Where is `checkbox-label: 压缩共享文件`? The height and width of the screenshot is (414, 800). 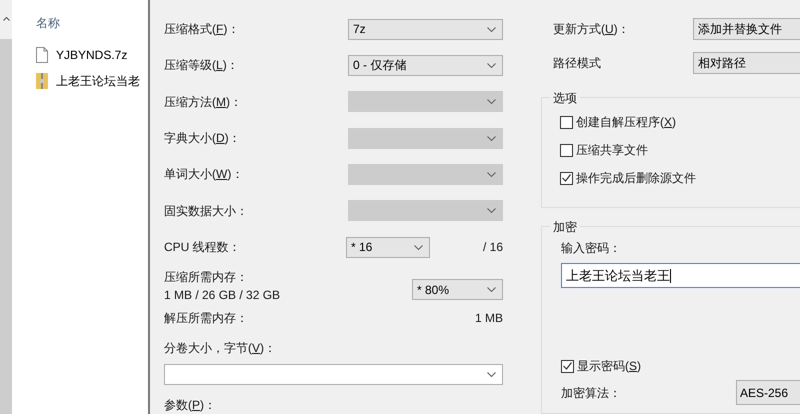 checkbox-label: 压缩共享文件 is located at coordinates (612, 150).